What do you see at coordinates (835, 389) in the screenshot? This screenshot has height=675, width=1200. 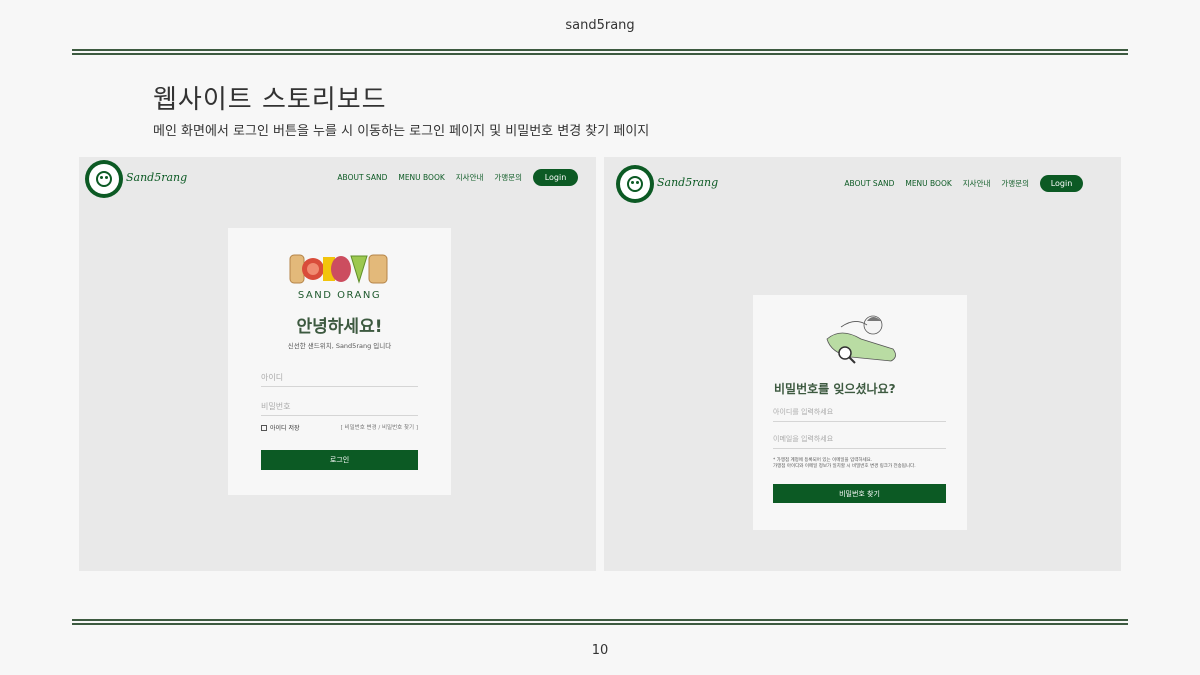 I see `forgot-password-title: 비밀번호를 잊으셨나요?` at bounding box center [835, 389].